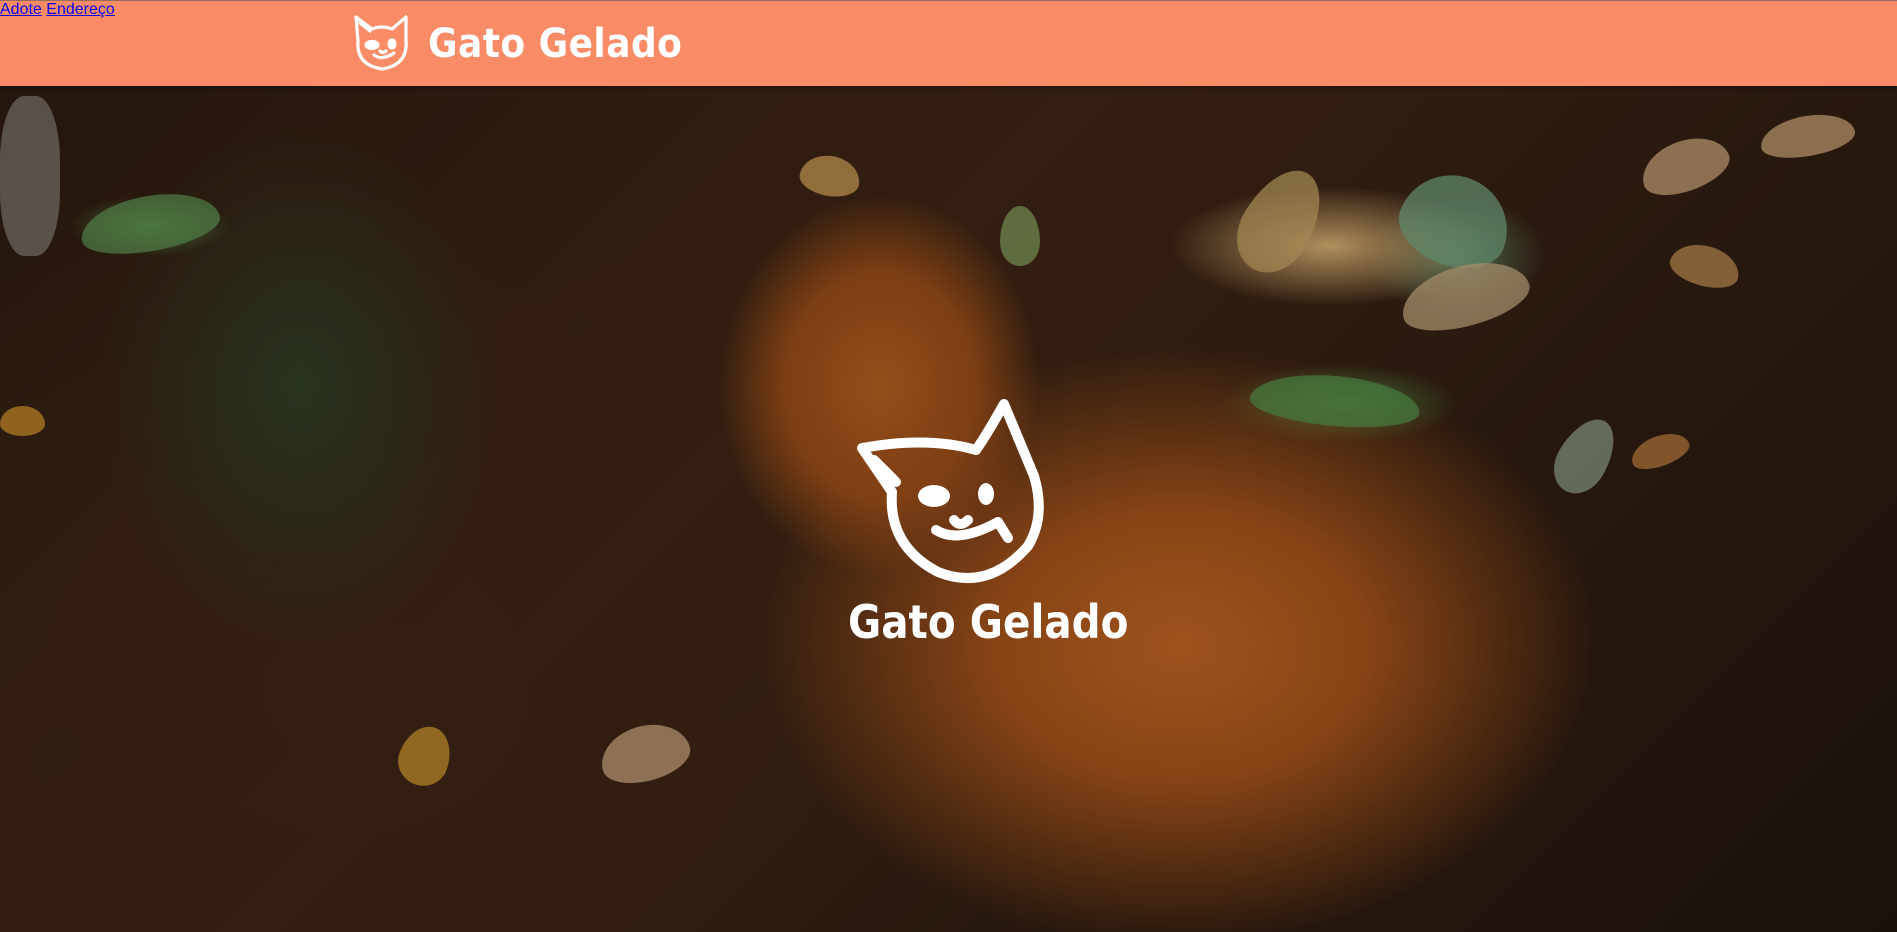  I want to click on brand-home-link: Gato Gelado, so click(530, 44).